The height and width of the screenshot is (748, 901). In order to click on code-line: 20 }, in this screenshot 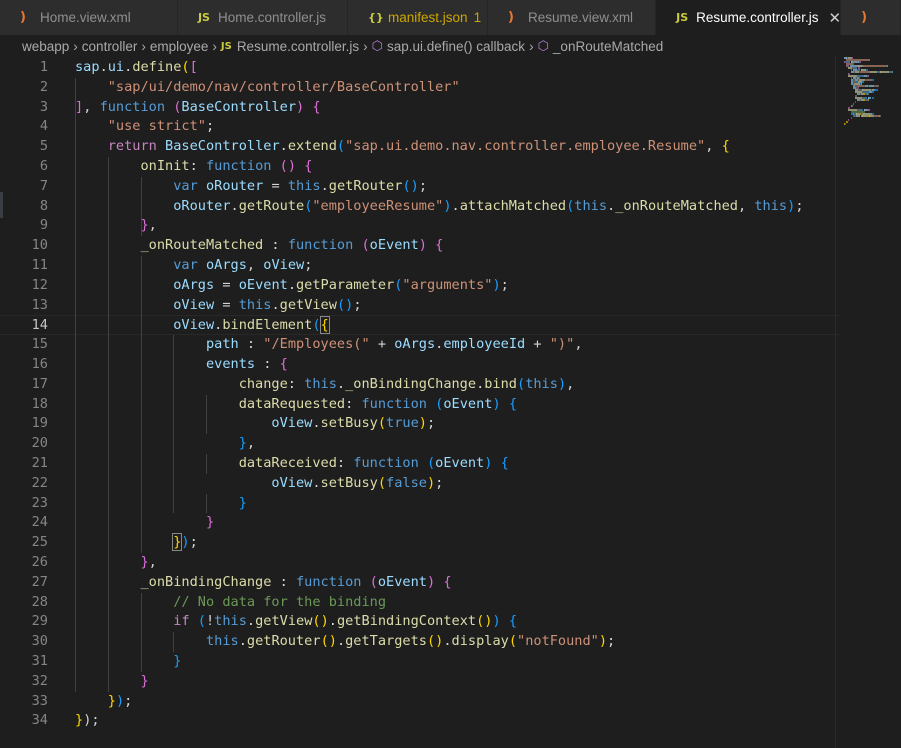, I will do `click(420, 444)`.